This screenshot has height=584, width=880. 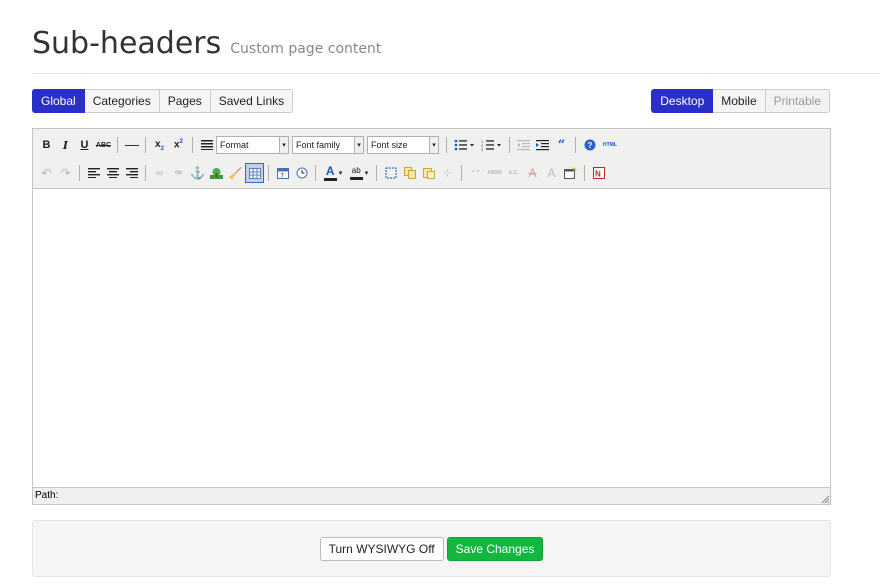 I want to click on cite-icon: “ ”, so click(x=475, y=173).